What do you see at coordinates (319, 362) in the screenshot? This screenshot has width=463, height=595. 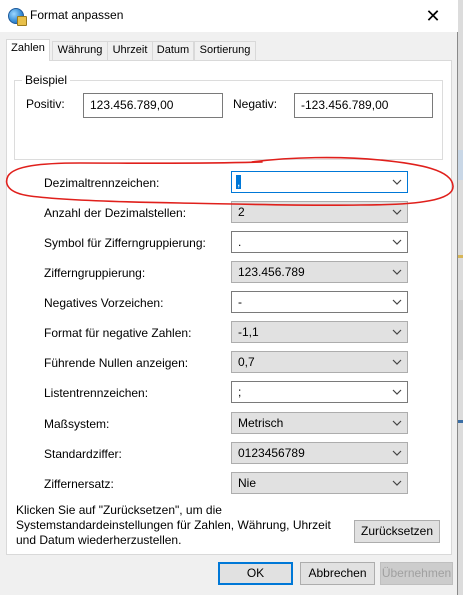 I see `leading-zeros-combo: 0,7` at bounding box center [319, 362].